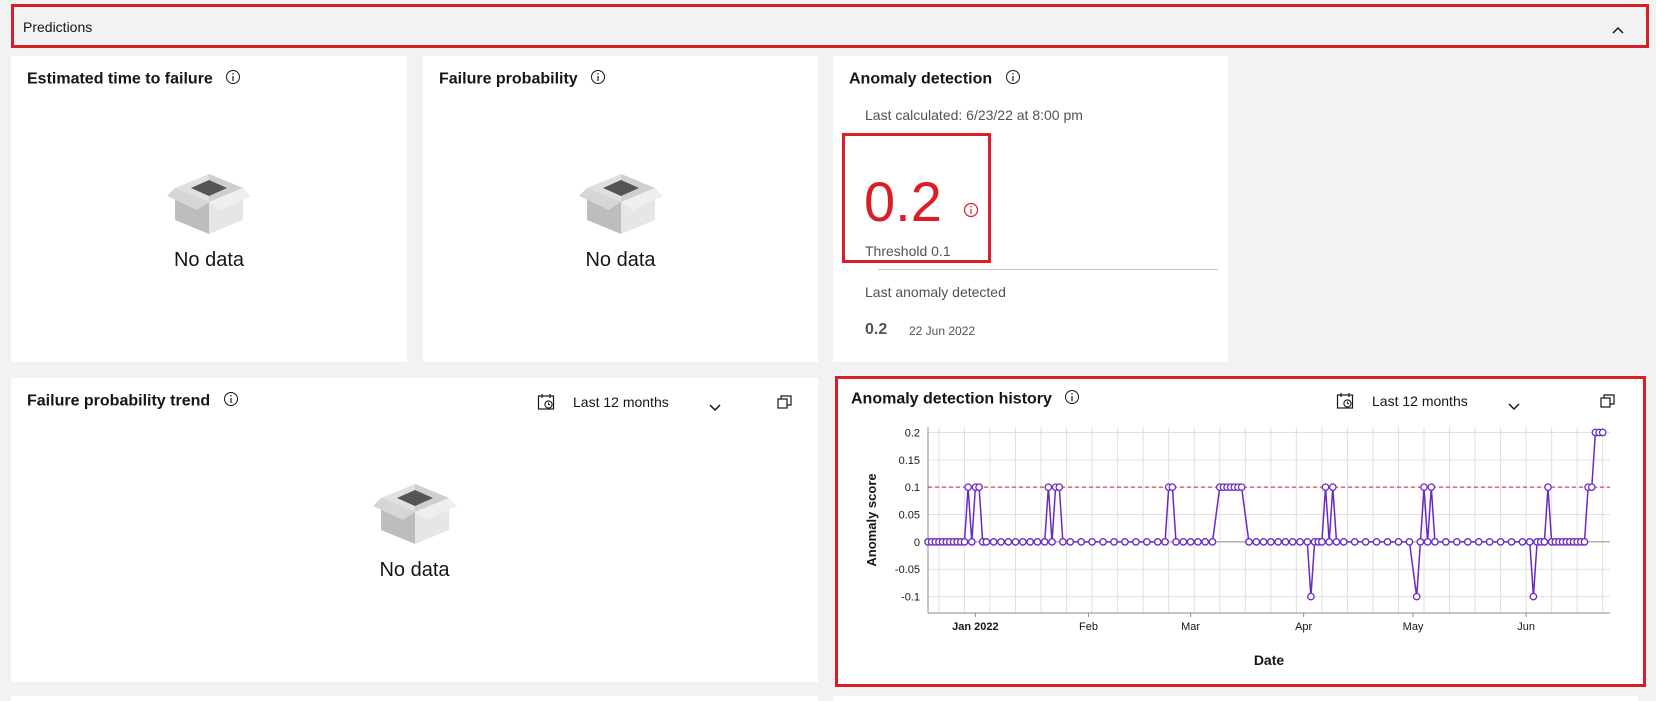  Describe the element at coordinates (58, 27) in the screenshot. I see `accordion-title: Predictions` at that location.